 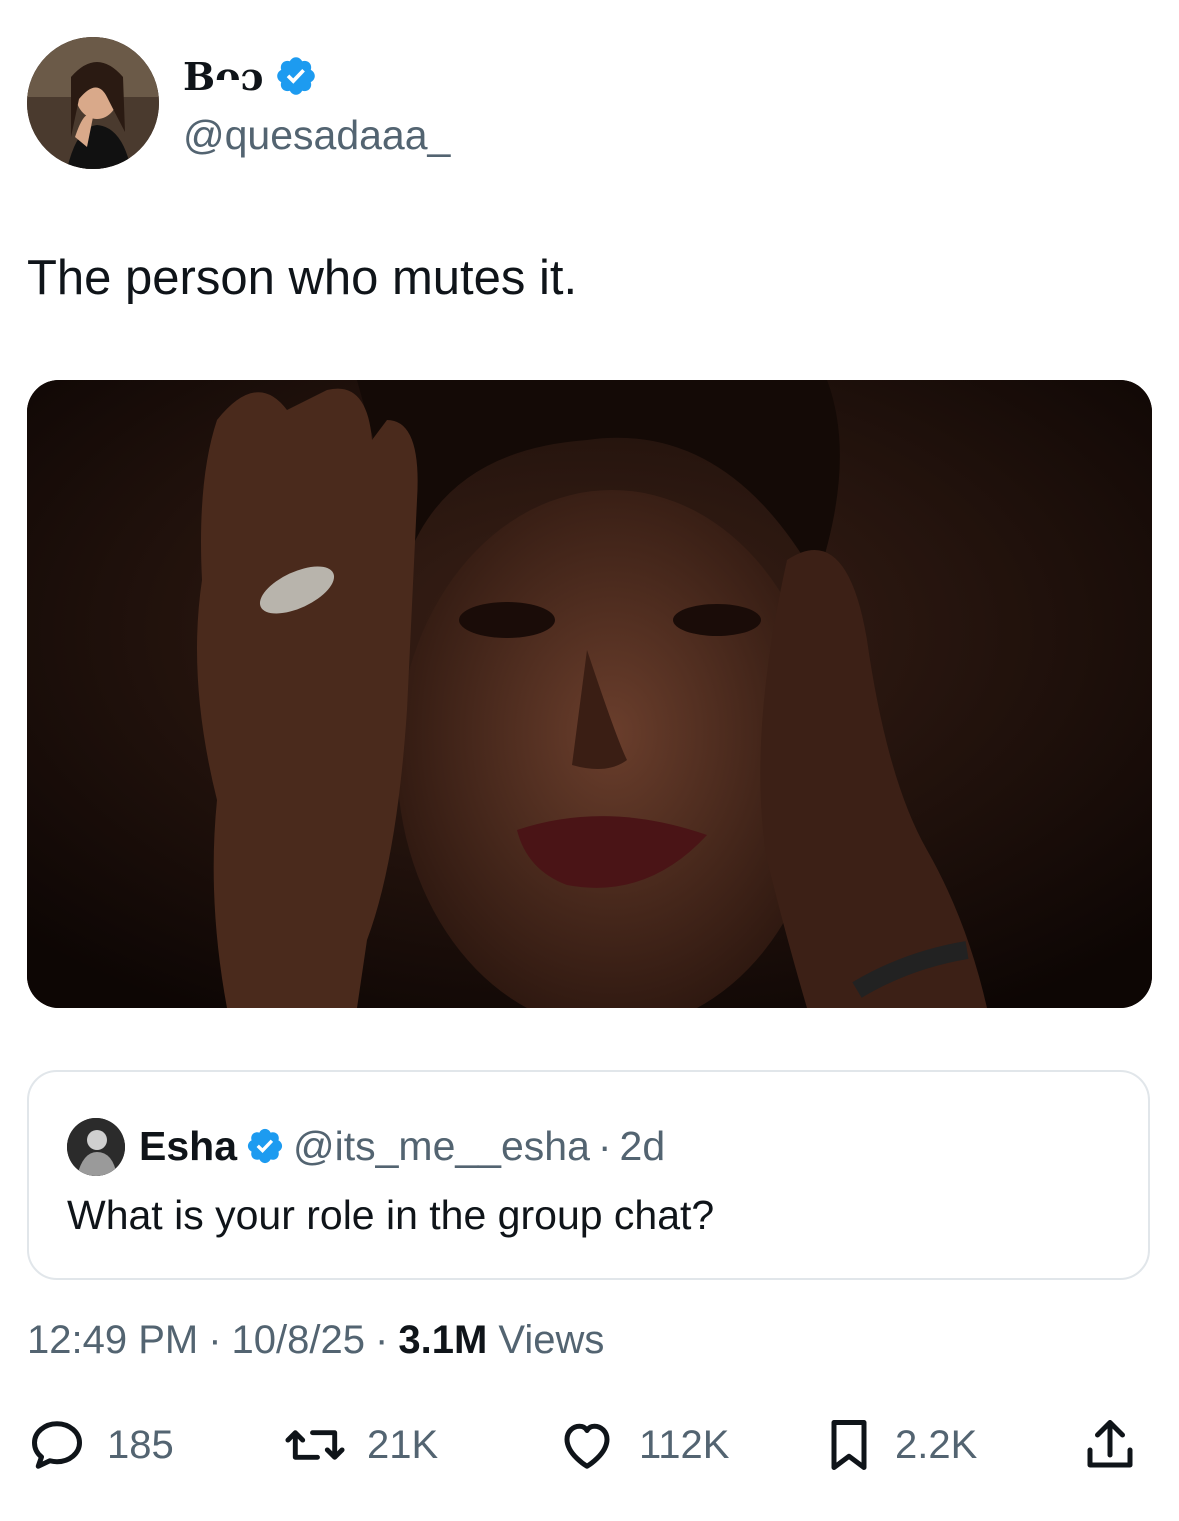 What do you see at coordinates (140, 1444) in the screenshot?
I see `reply-count: 185` at bounding box center [140, 1444].